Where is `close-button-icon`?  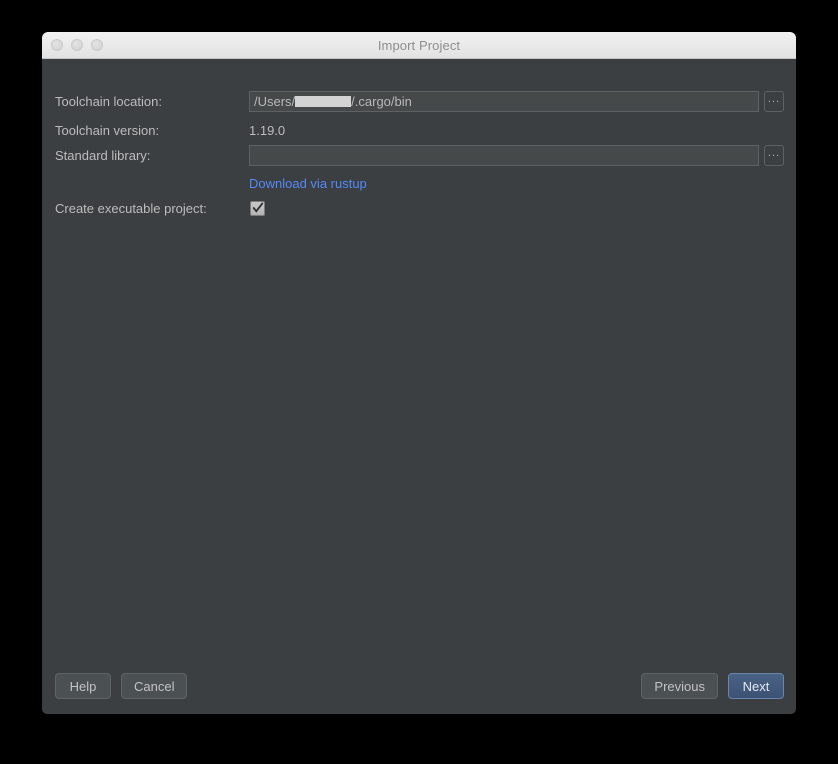
close-button-icon is located at coordinates (57, 45).